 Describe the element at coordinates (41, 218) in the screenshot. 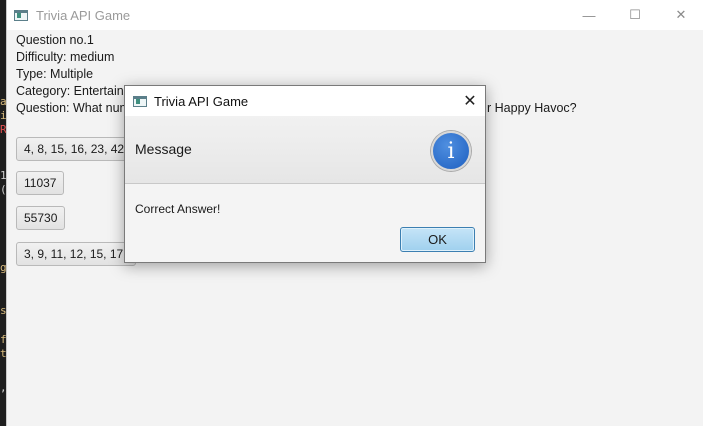

I see `answer-button-3: 55730` at that location.